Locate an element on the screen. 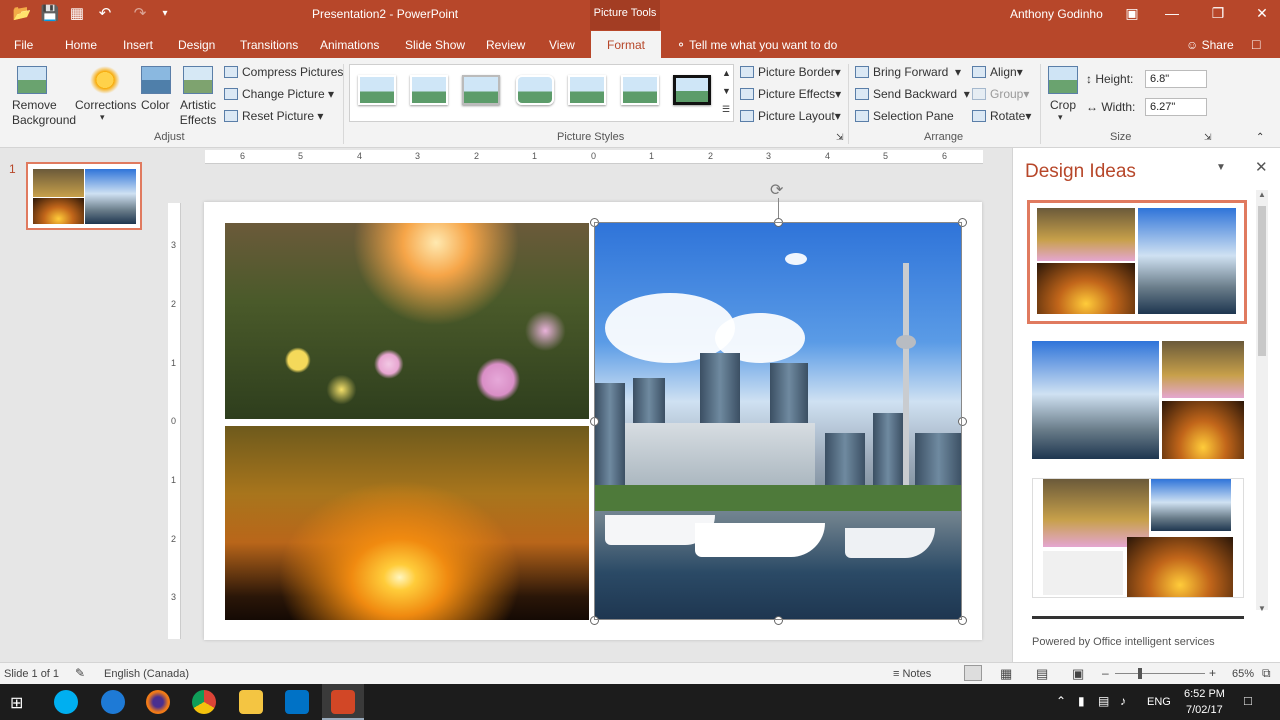  windows-start-icon: ⊞ is located at coordinates (16, 703).